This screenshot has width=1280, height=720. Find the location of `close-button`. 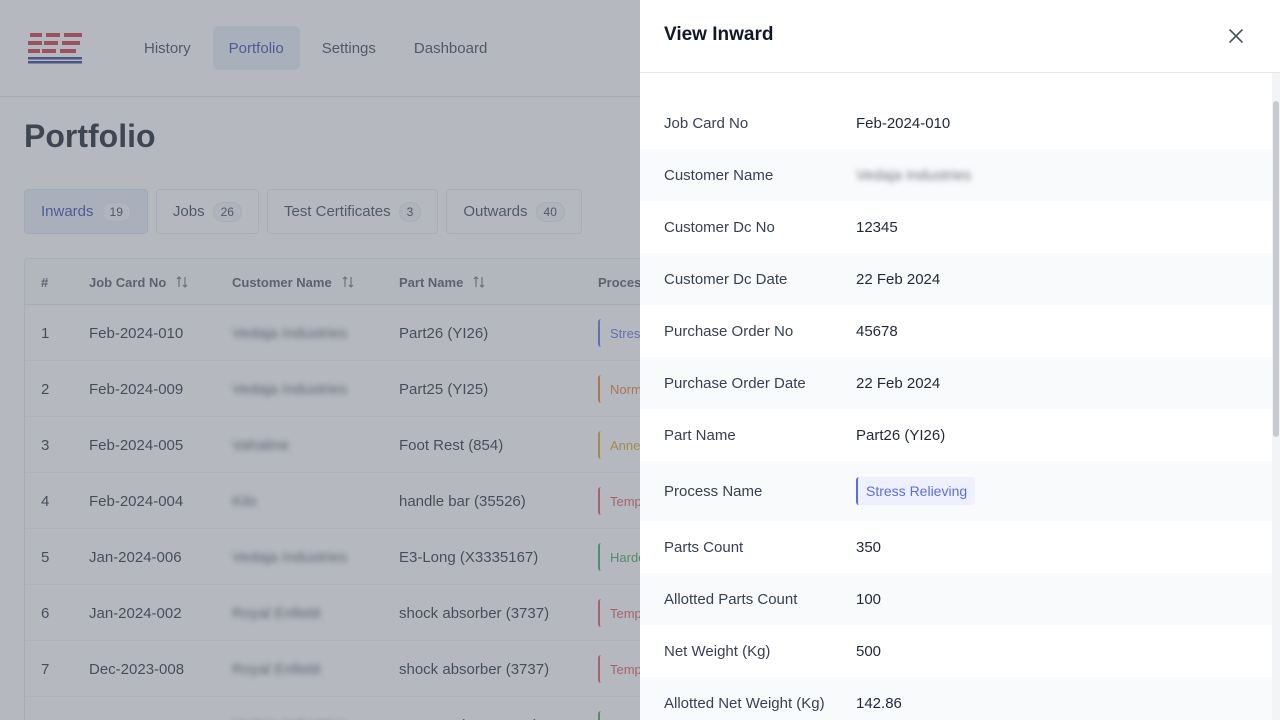

close-button is located at coordinates (1236, 36).